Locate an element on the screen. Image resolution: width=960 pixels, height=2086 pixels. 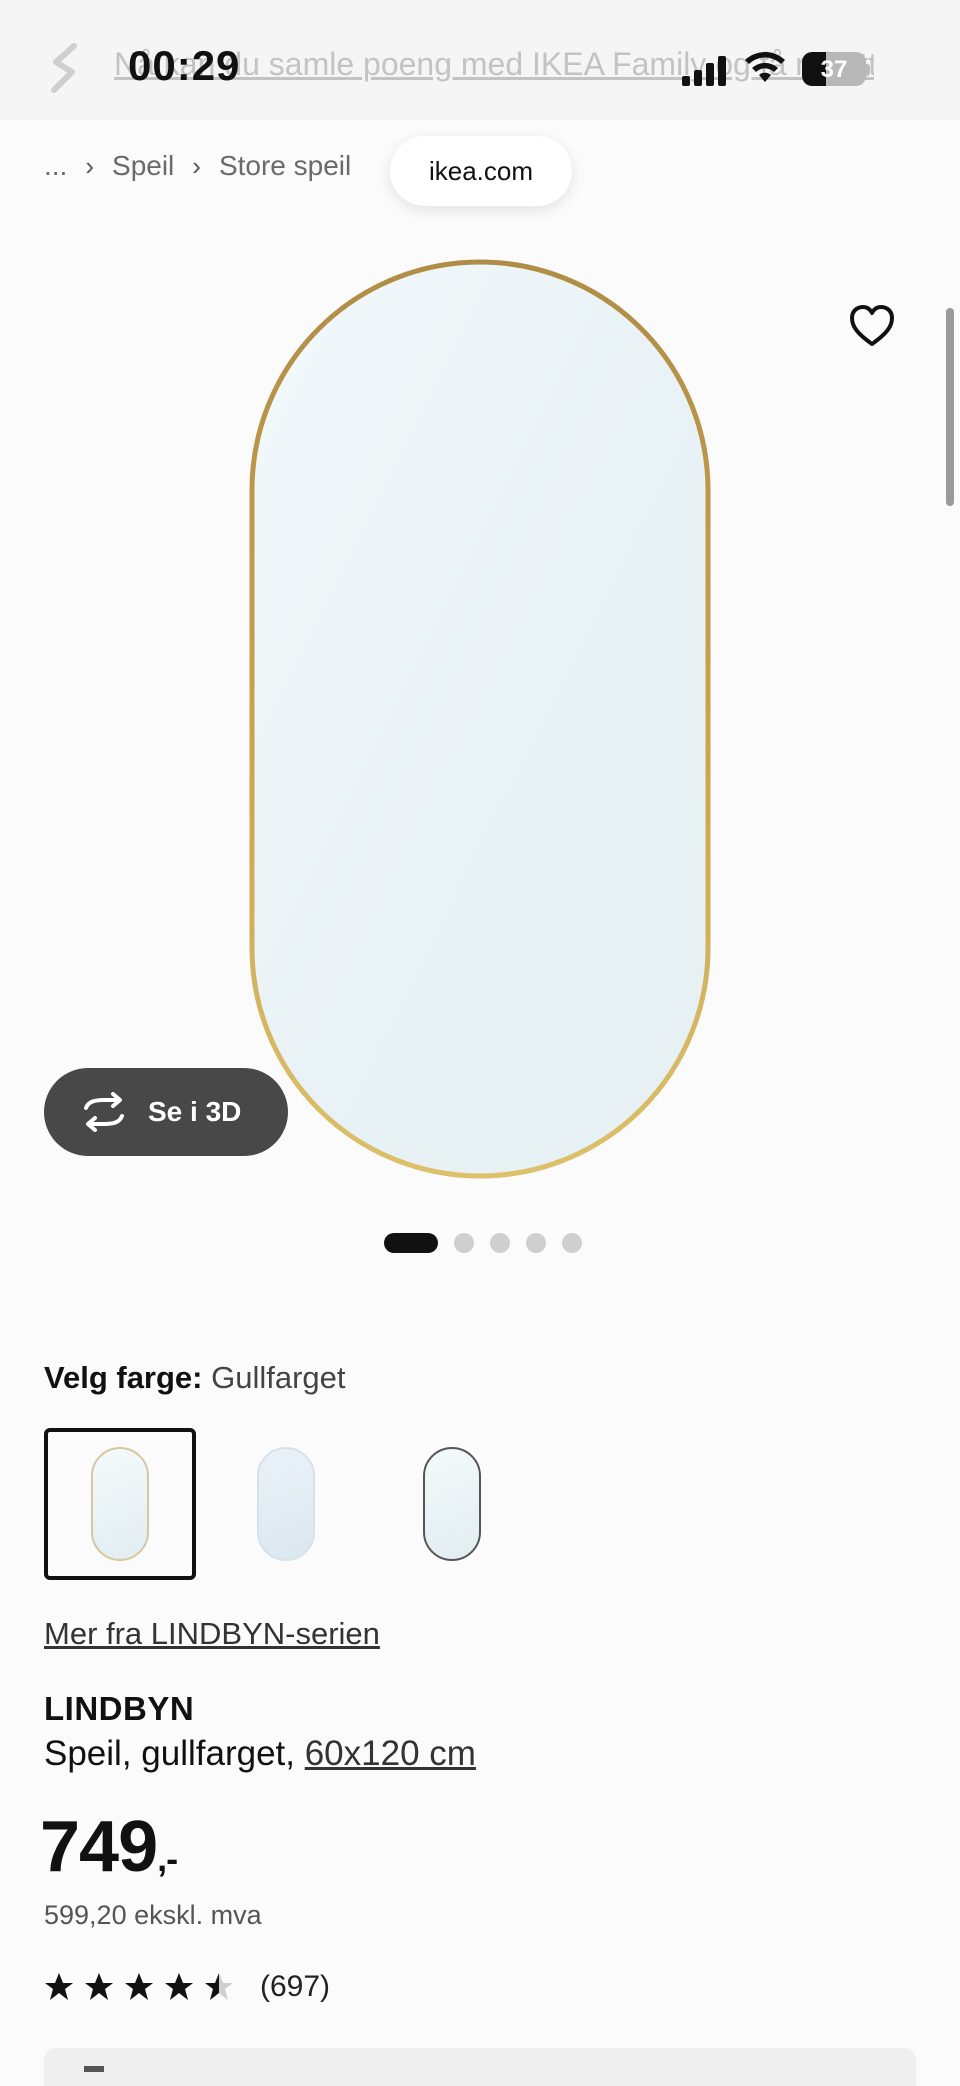
carousel-pagination is located at coordinates (483, 1243).